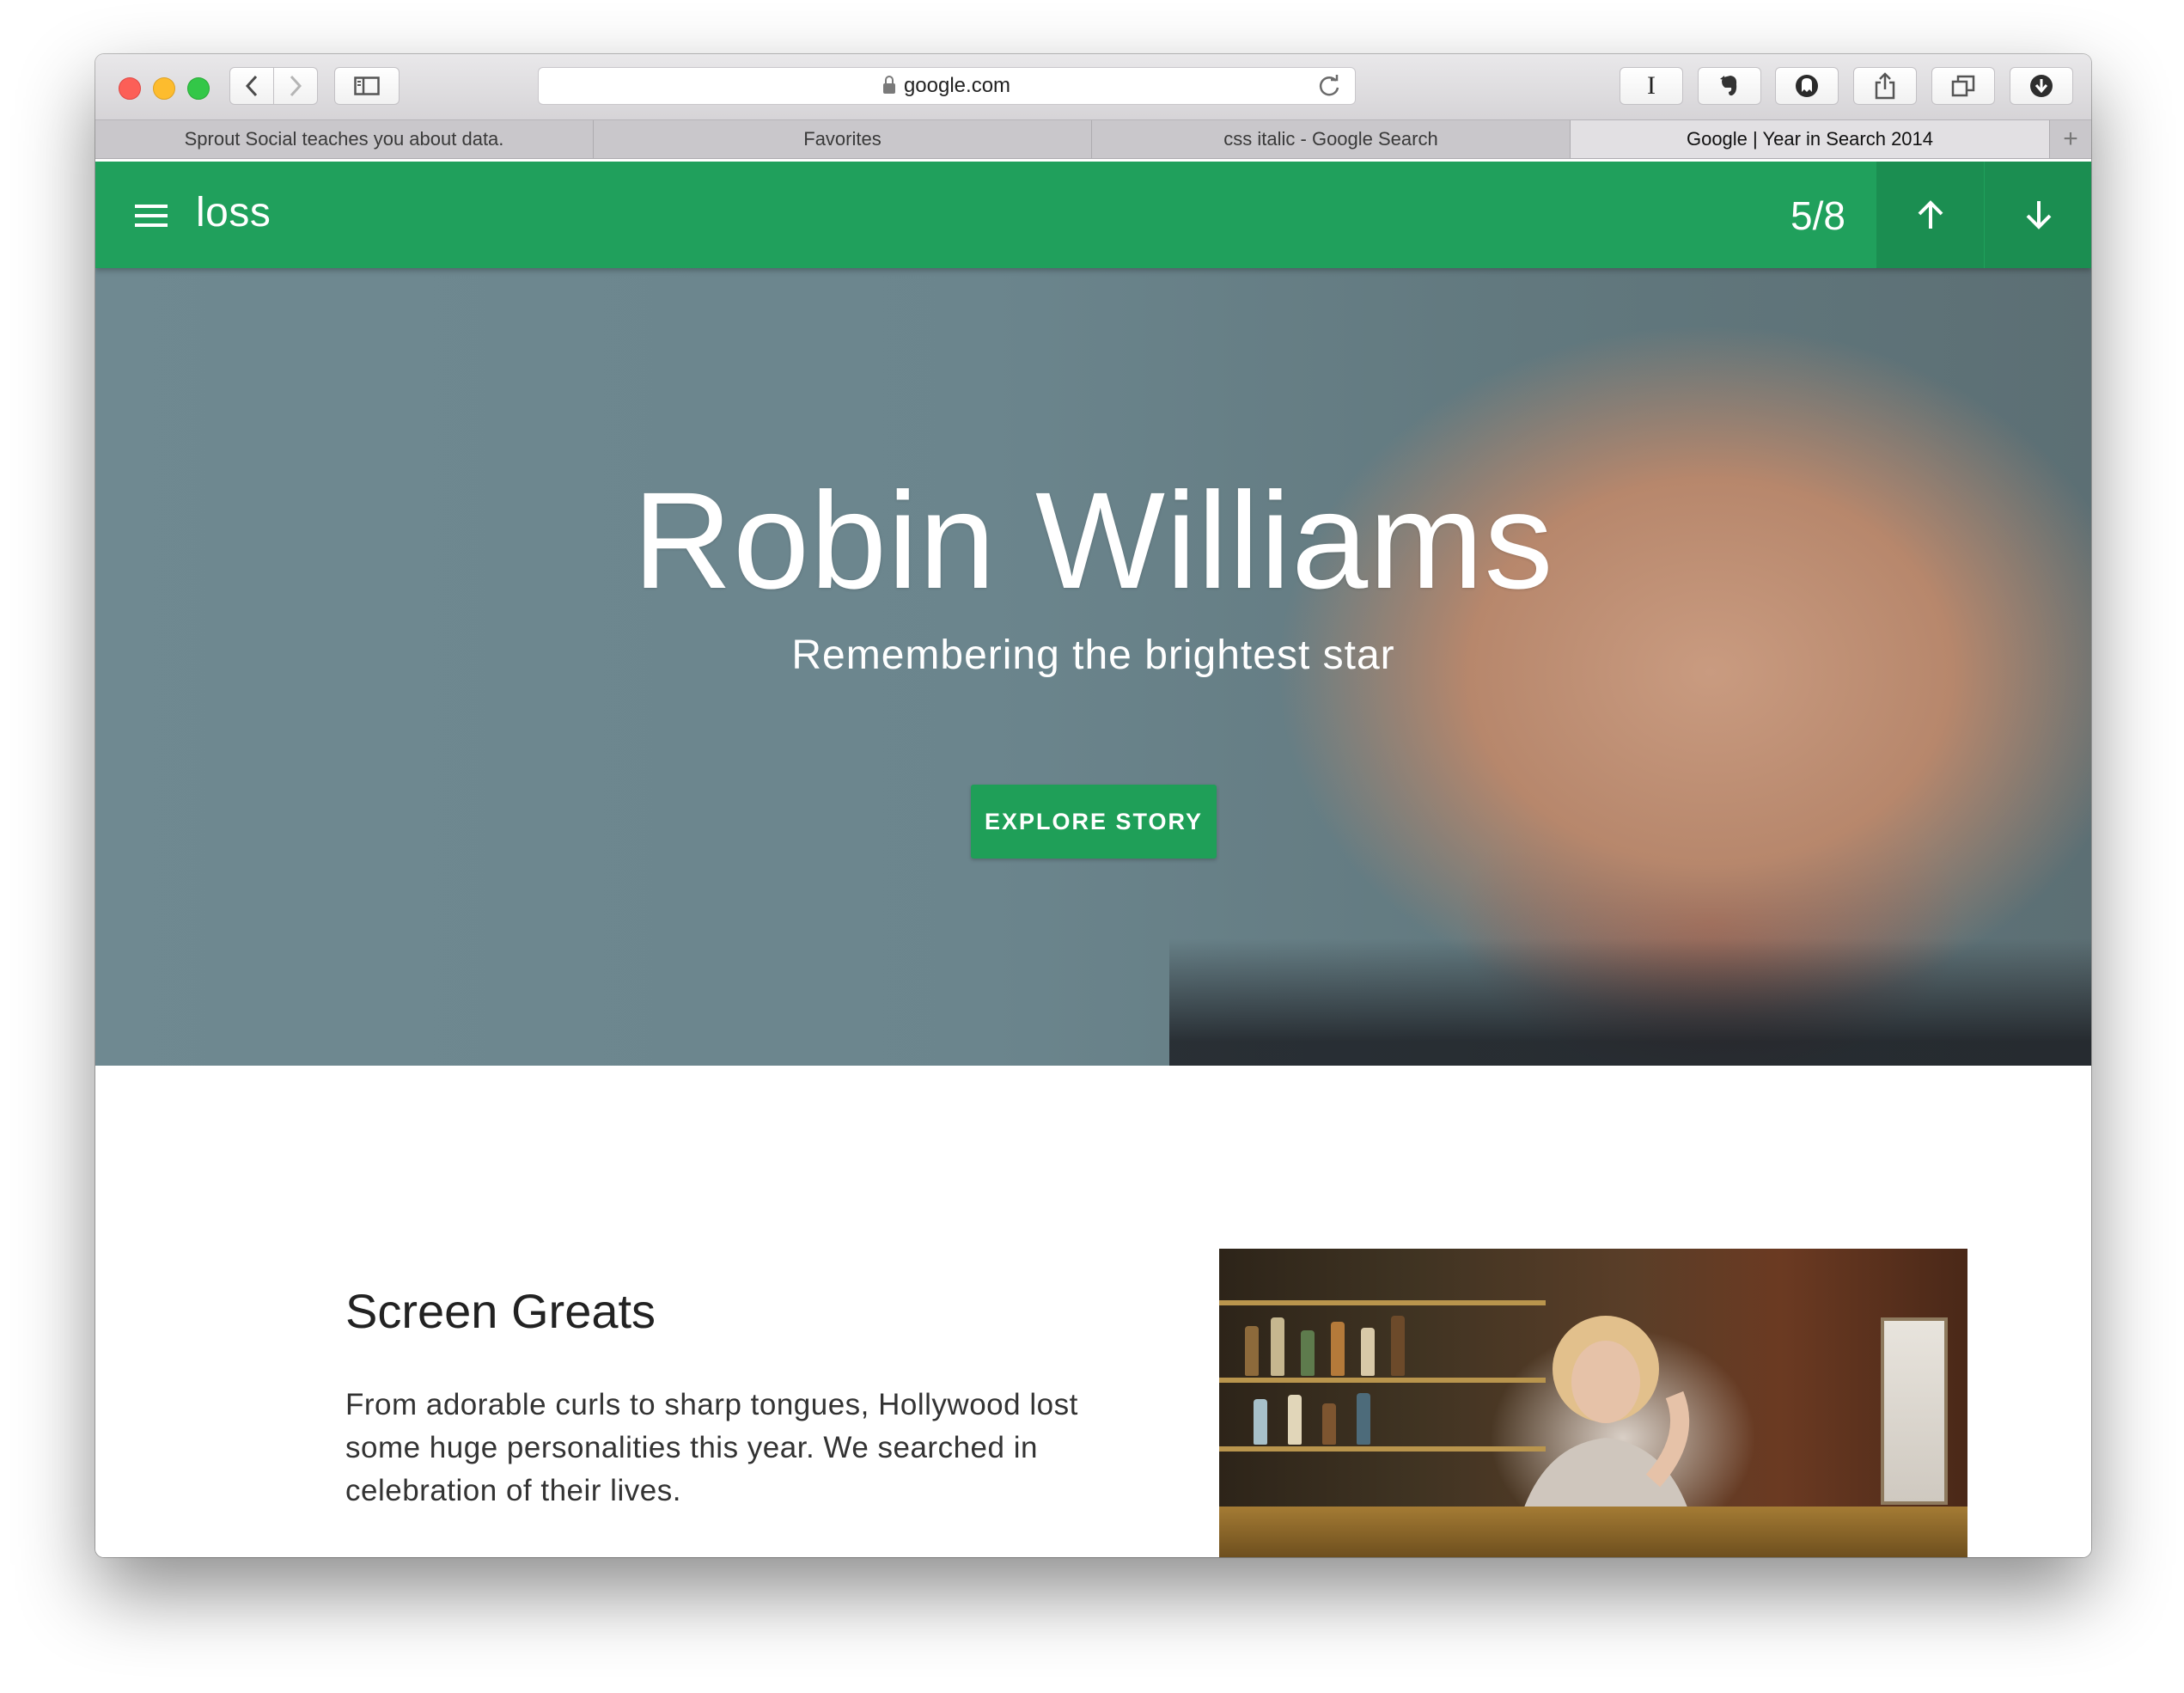 The image size is (2184, 1693). I want to click on download-icon, so click(2041, 86).